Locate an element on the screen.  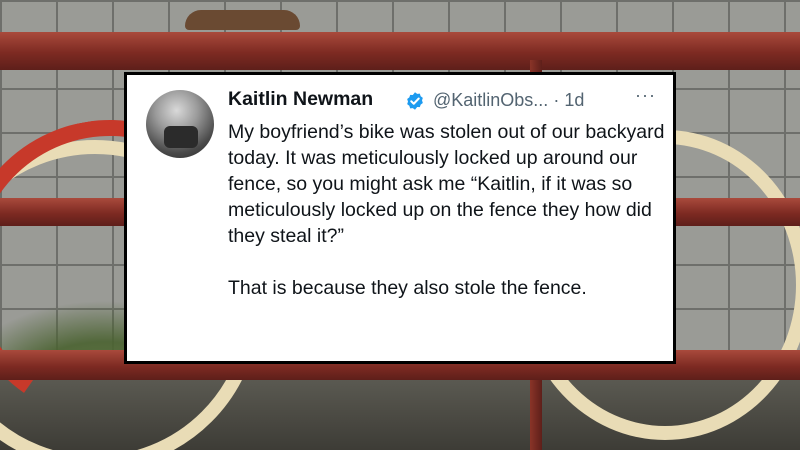
author-name: Kaitlin Newman is located at coordinates (300, 99).